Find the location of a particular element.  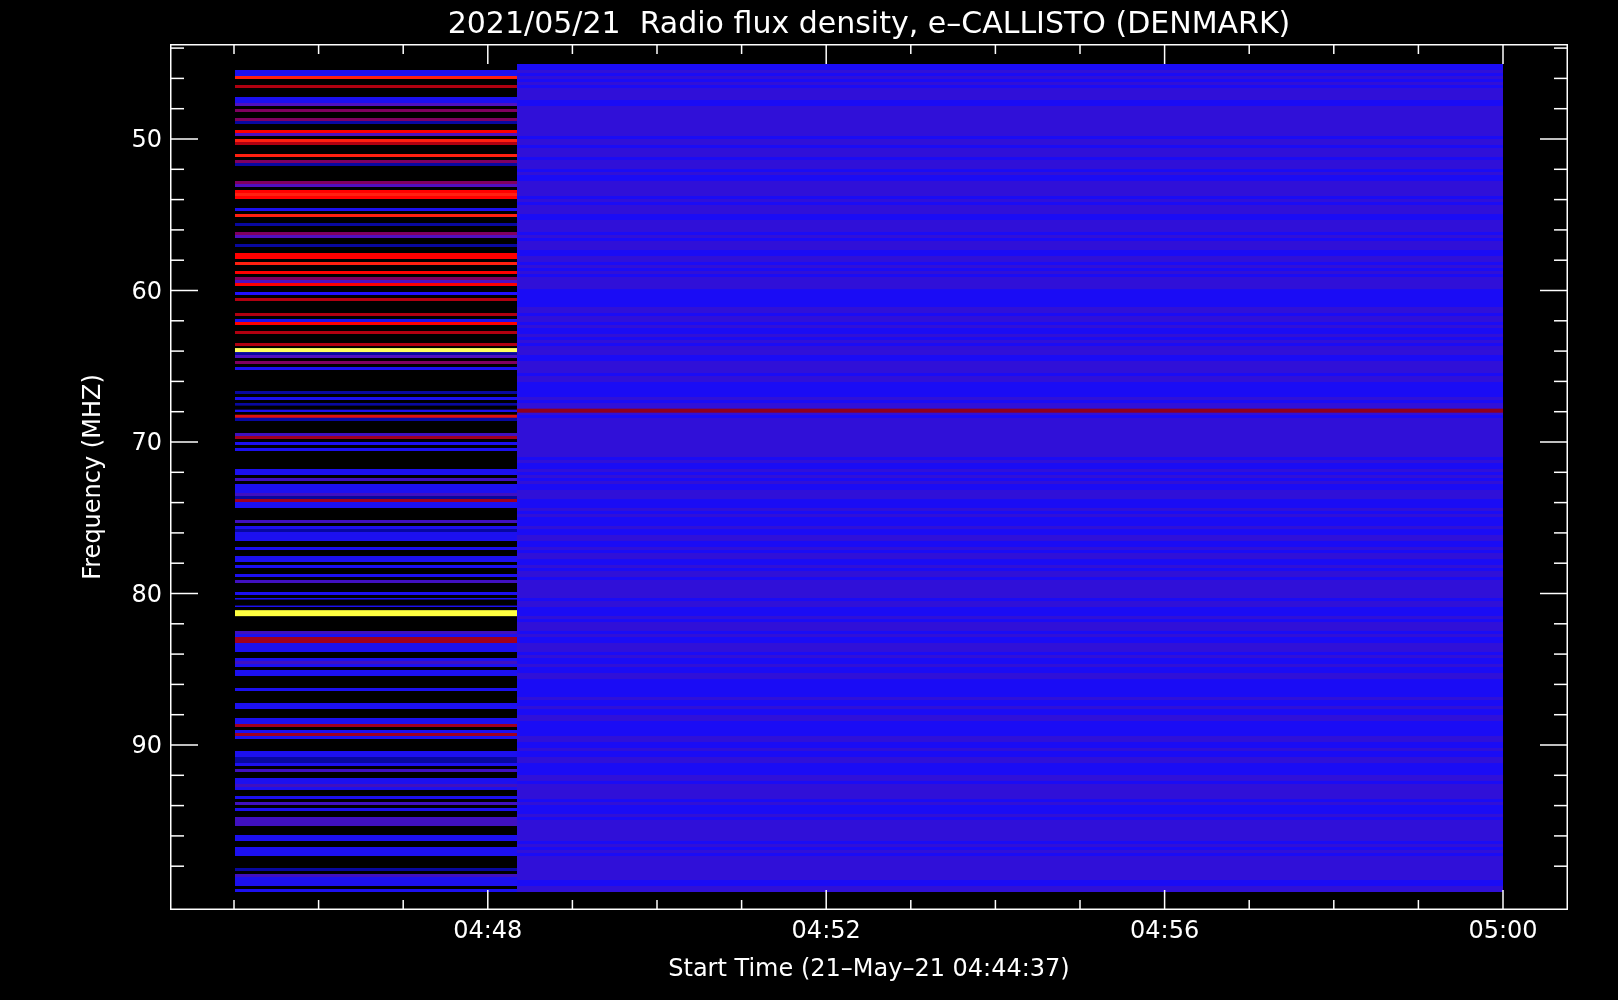

y-tick-label: 90 is located at coordinates (146, 745).